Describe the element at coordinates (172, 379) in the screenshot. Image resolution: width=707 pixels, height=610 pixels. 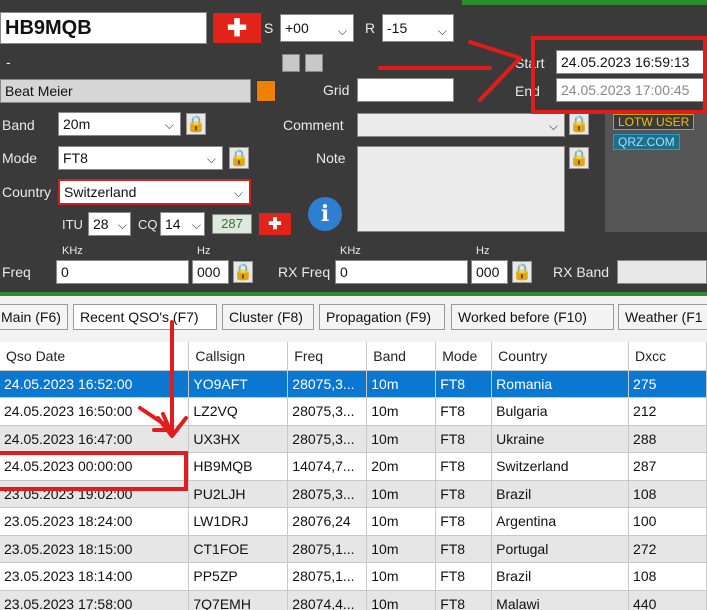
I see `annotation-arrow-line-tab` at that location.